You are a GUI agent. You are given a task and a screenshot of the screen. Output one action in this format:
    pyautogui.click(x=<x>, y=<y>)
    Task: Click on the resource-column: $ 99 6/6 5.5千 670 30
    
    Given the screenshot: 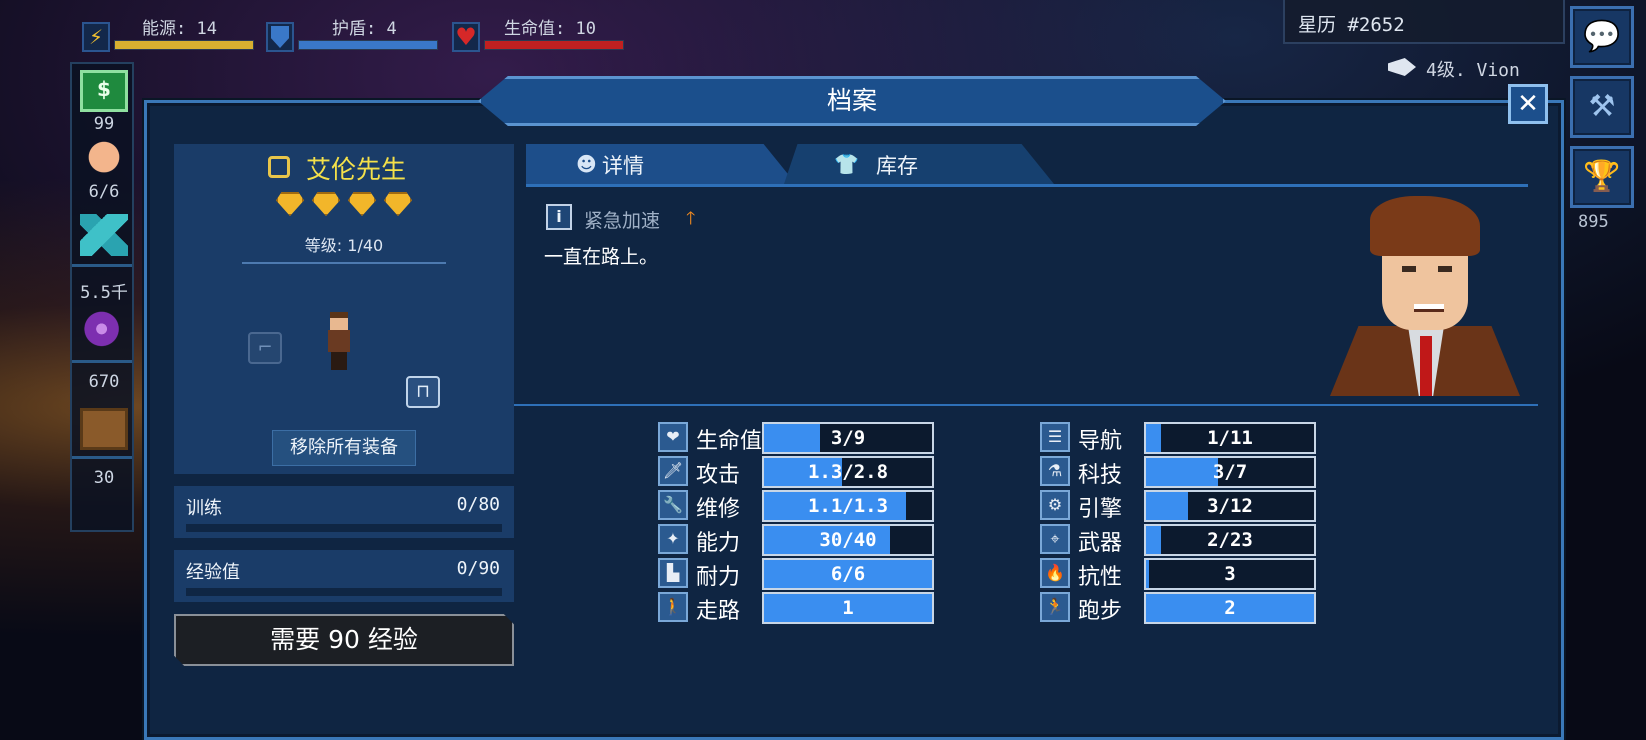 What is the action you would take?
    pyautogui.click(x=102, y=297)
    